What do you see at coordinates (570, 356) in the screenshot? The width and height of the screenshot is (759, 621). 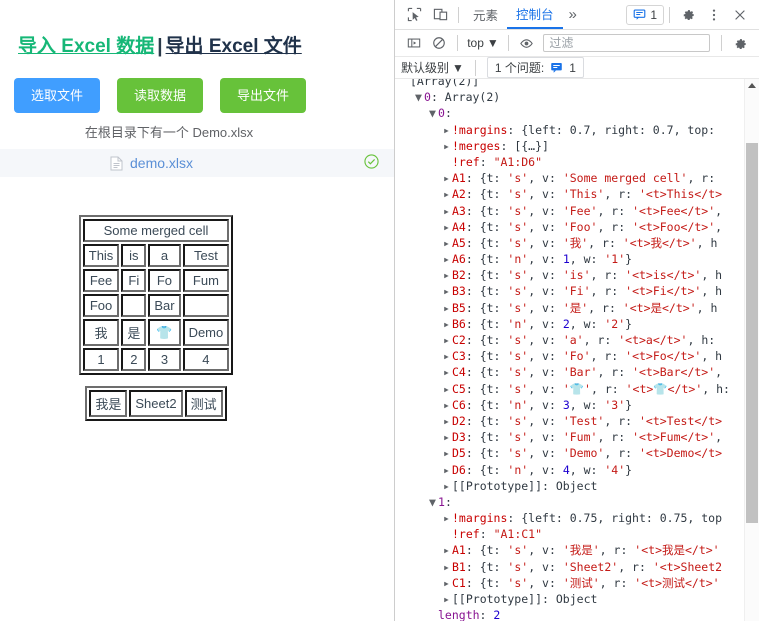 I see `console-line: ▸ C3: {t: 's', v: 'Fo', r: '<t>Fo</t>', h` at bounding box center [570, 356].